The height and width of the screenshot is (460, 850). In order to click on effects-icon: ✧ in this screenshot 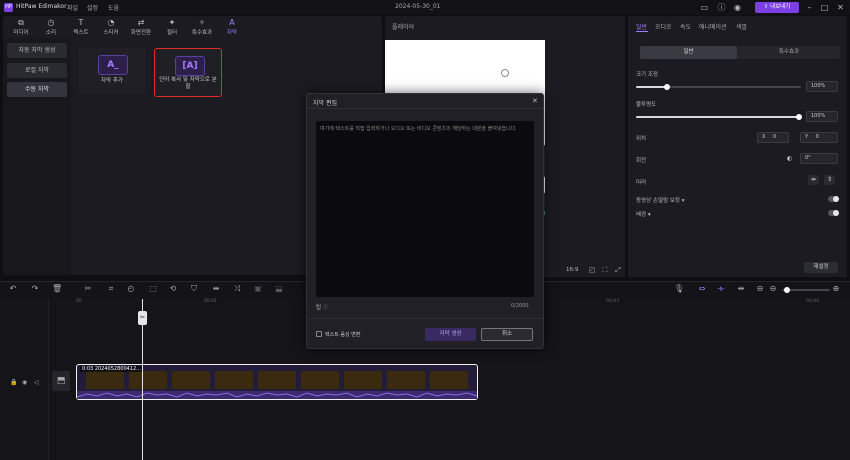, I will do `click(202, 22)`.